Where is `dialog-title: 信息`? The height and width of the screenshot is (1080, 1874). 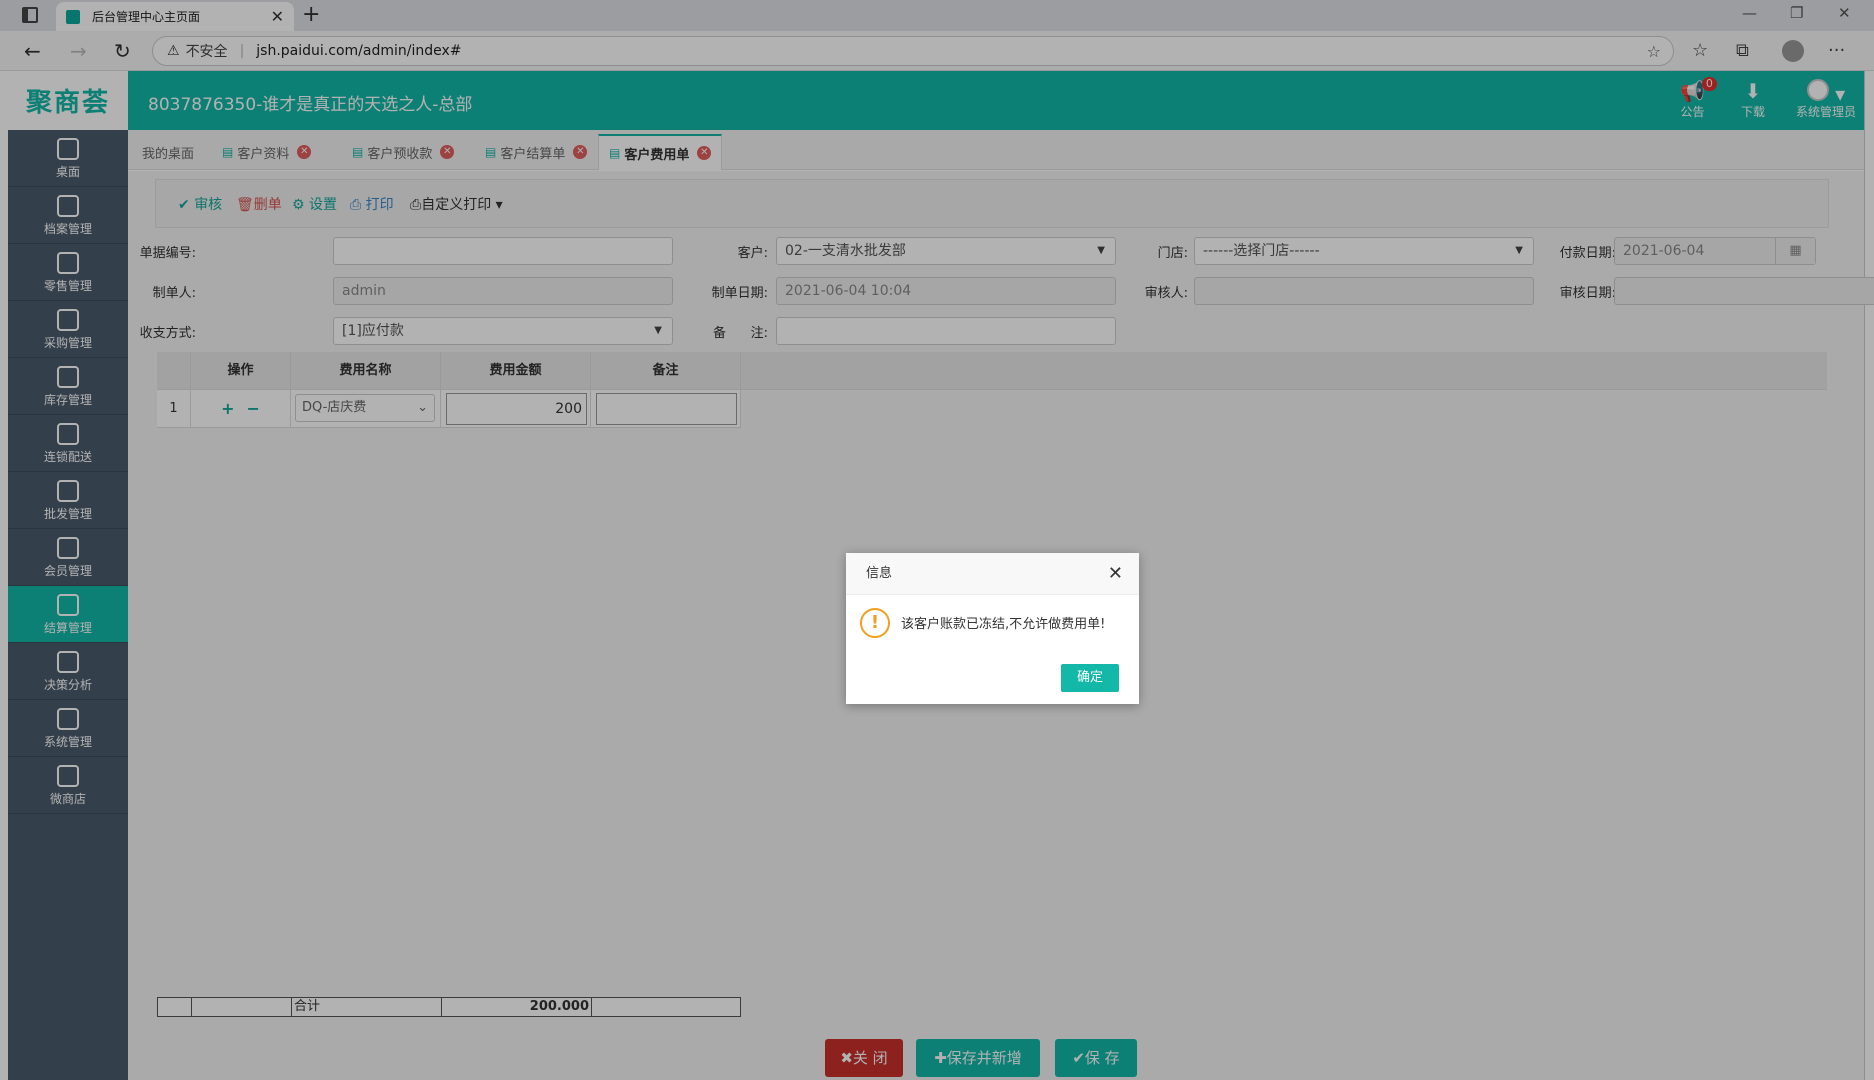
dialog-title: 信息 is located at coordinates (879, 573).